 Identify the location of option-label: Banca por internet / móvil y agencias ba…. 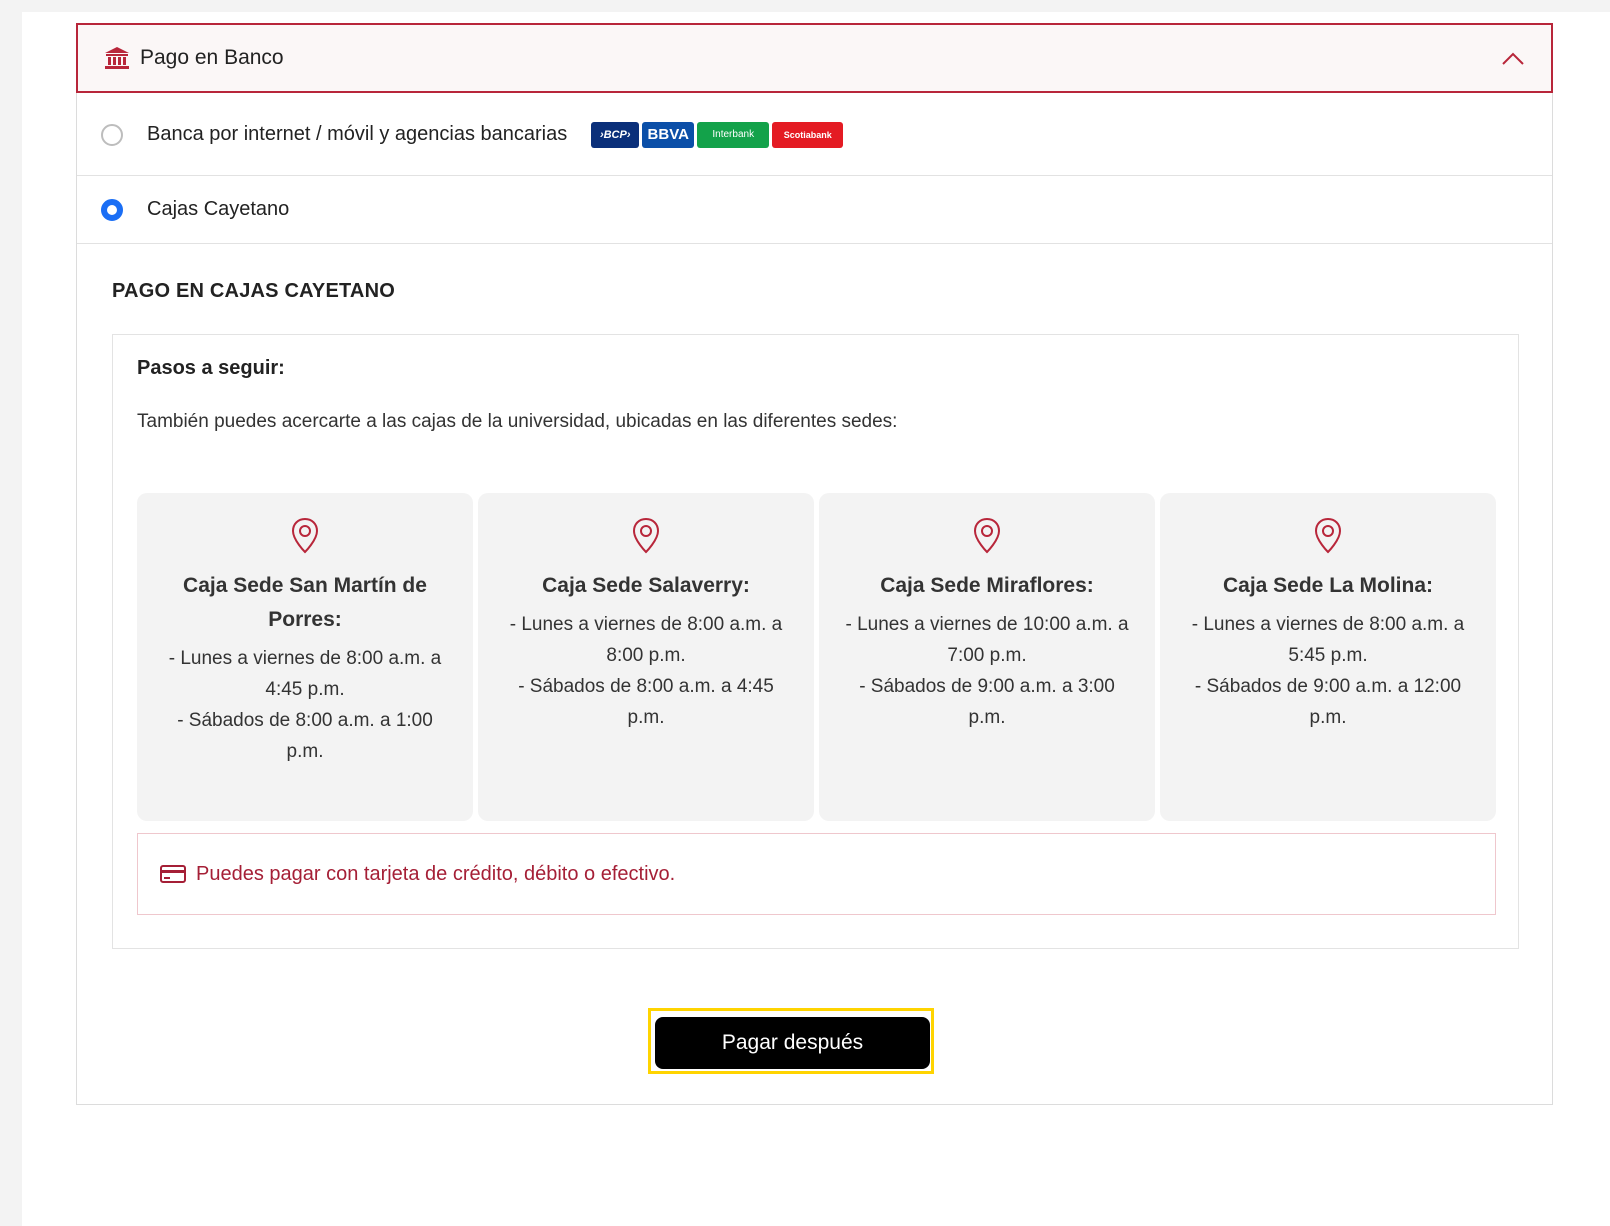
(357, 134).